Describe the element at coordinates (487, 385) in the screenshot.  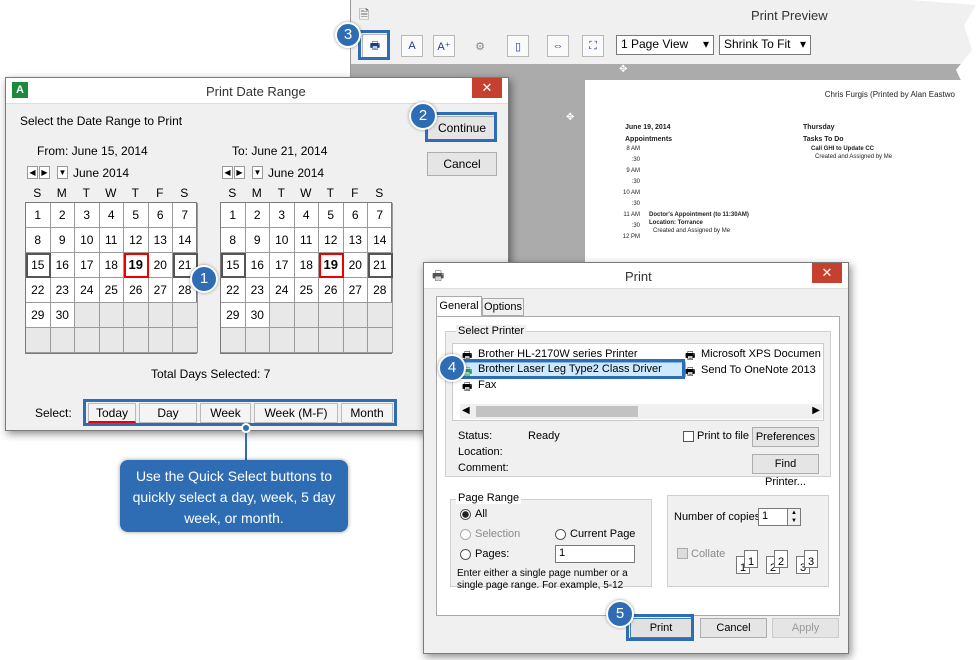
I see `printer-item: Fax` at that location.